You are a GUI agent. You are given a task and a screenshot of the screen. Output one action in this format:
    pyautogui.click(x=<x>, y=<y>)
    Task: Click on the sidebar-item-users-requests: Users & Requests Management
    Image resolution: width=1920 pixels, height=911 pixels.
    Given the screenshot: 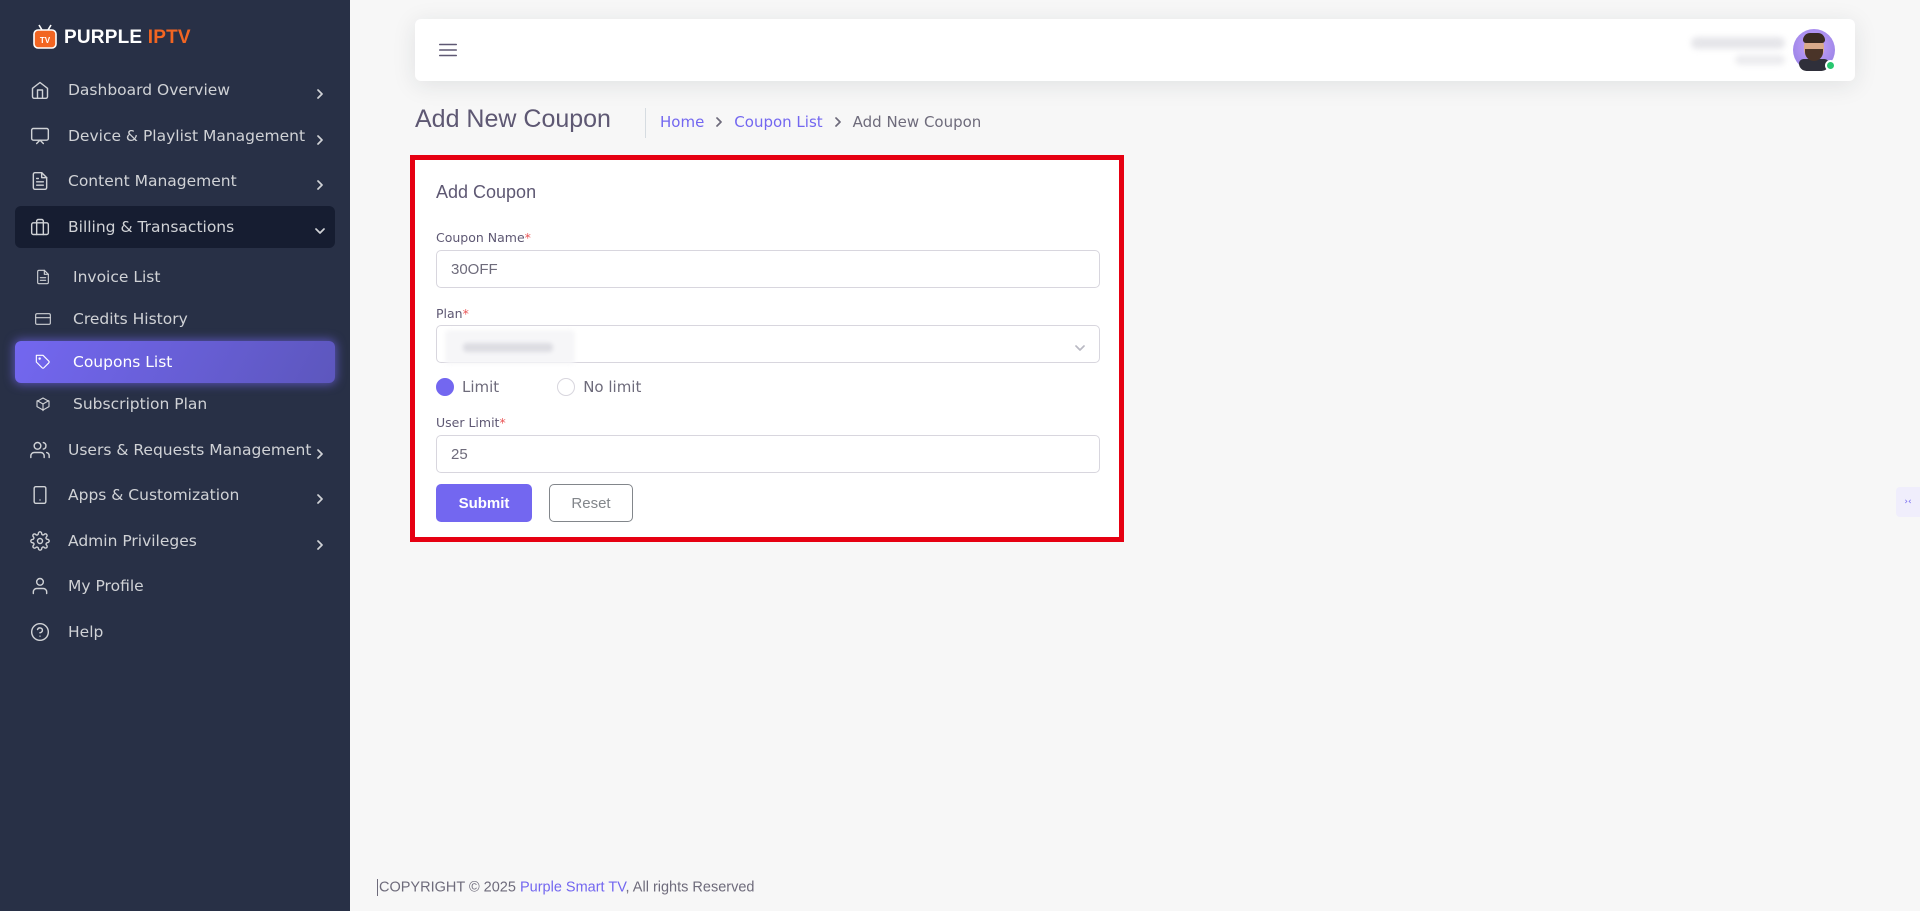 What is the action you would take?
    pyautogui.click(x=175, y=450)
    